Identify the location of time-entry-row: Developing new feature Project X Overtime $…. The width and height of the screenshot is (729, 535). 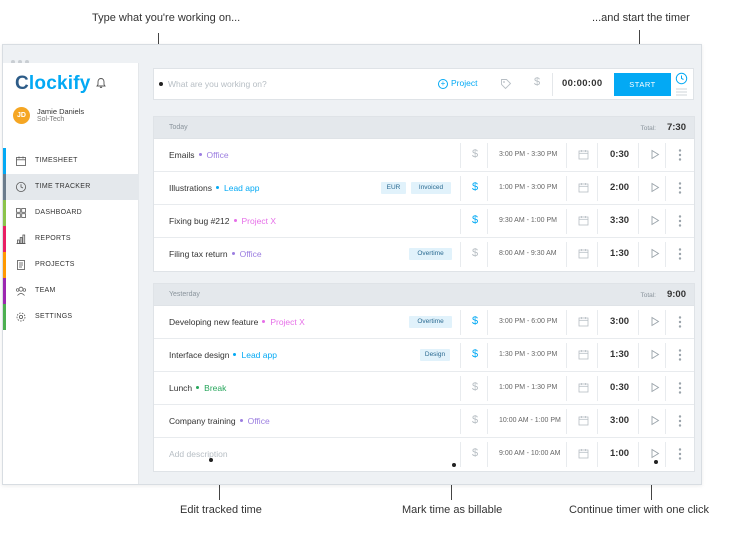
(424, 322).